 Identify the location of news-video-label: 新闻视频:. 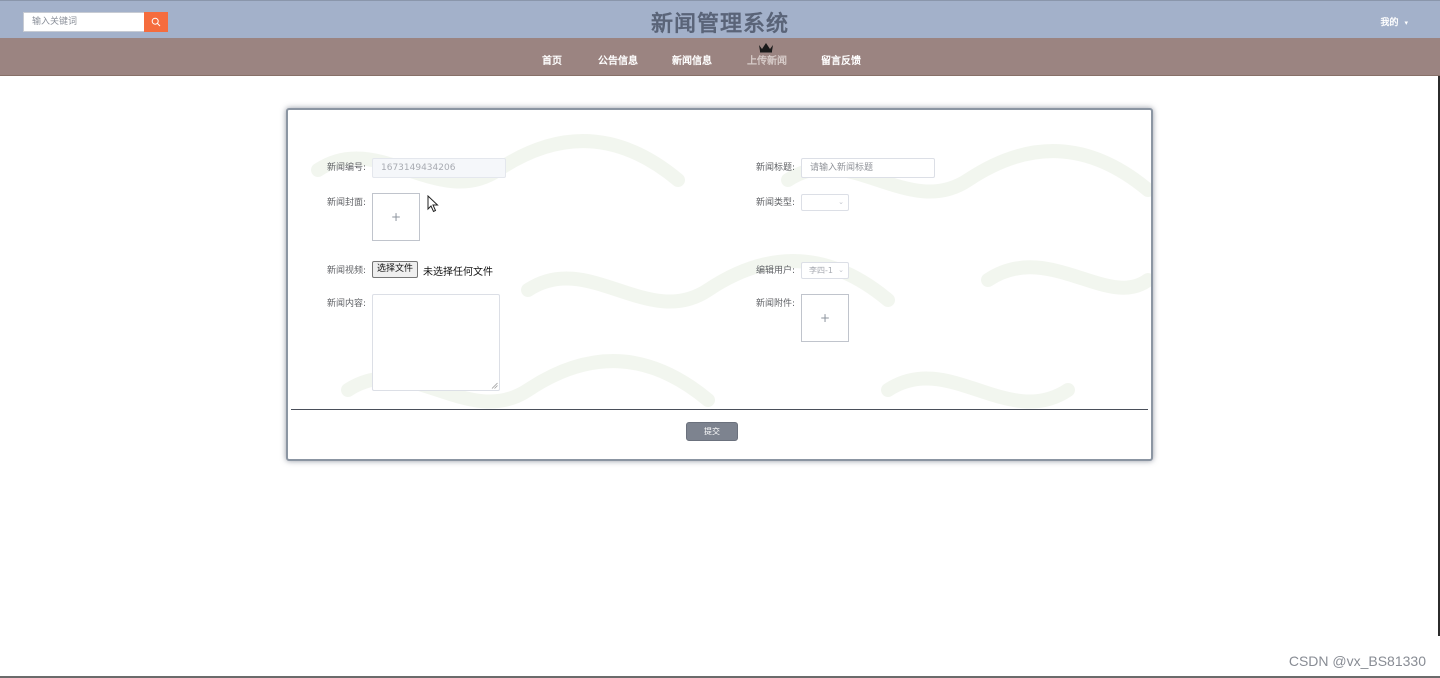
(347, 271).